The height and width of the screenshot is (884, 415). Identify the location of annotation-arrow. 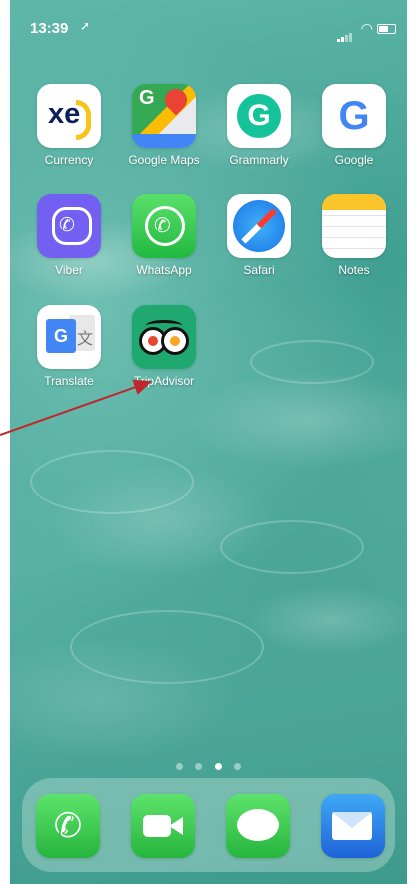
(76, 407).